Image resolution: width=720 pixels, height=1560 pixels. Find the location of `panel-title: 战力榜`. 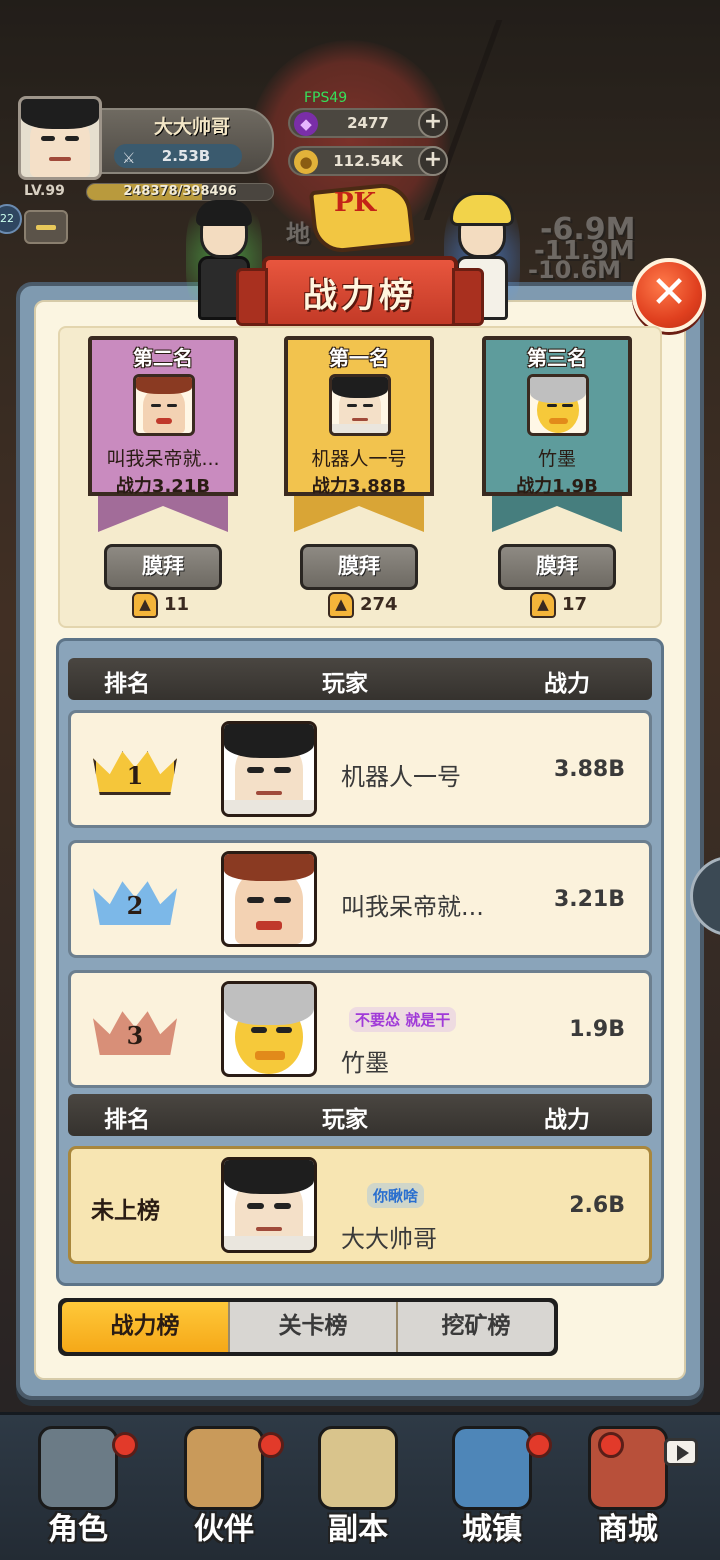

panel-title: 战力榜 is located at coordinates (360, 296).